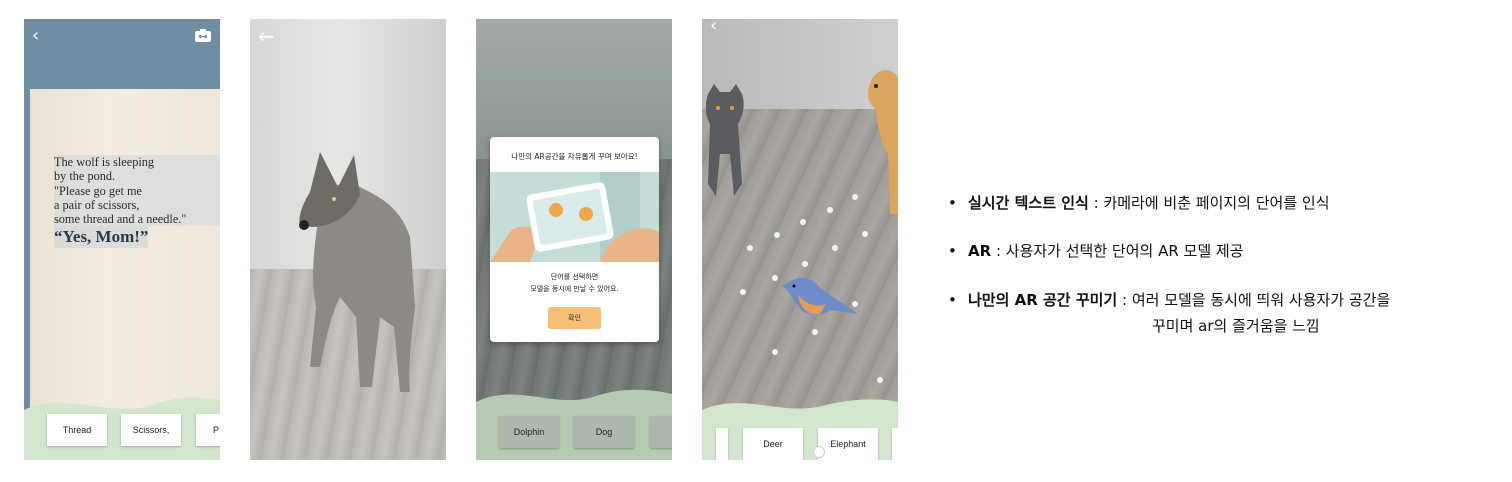 Image resolution: width=1512 pixels, height=482 pixels. I want to click on screen-ar-space: ‹ Deer Elephant, so click(800, 239).